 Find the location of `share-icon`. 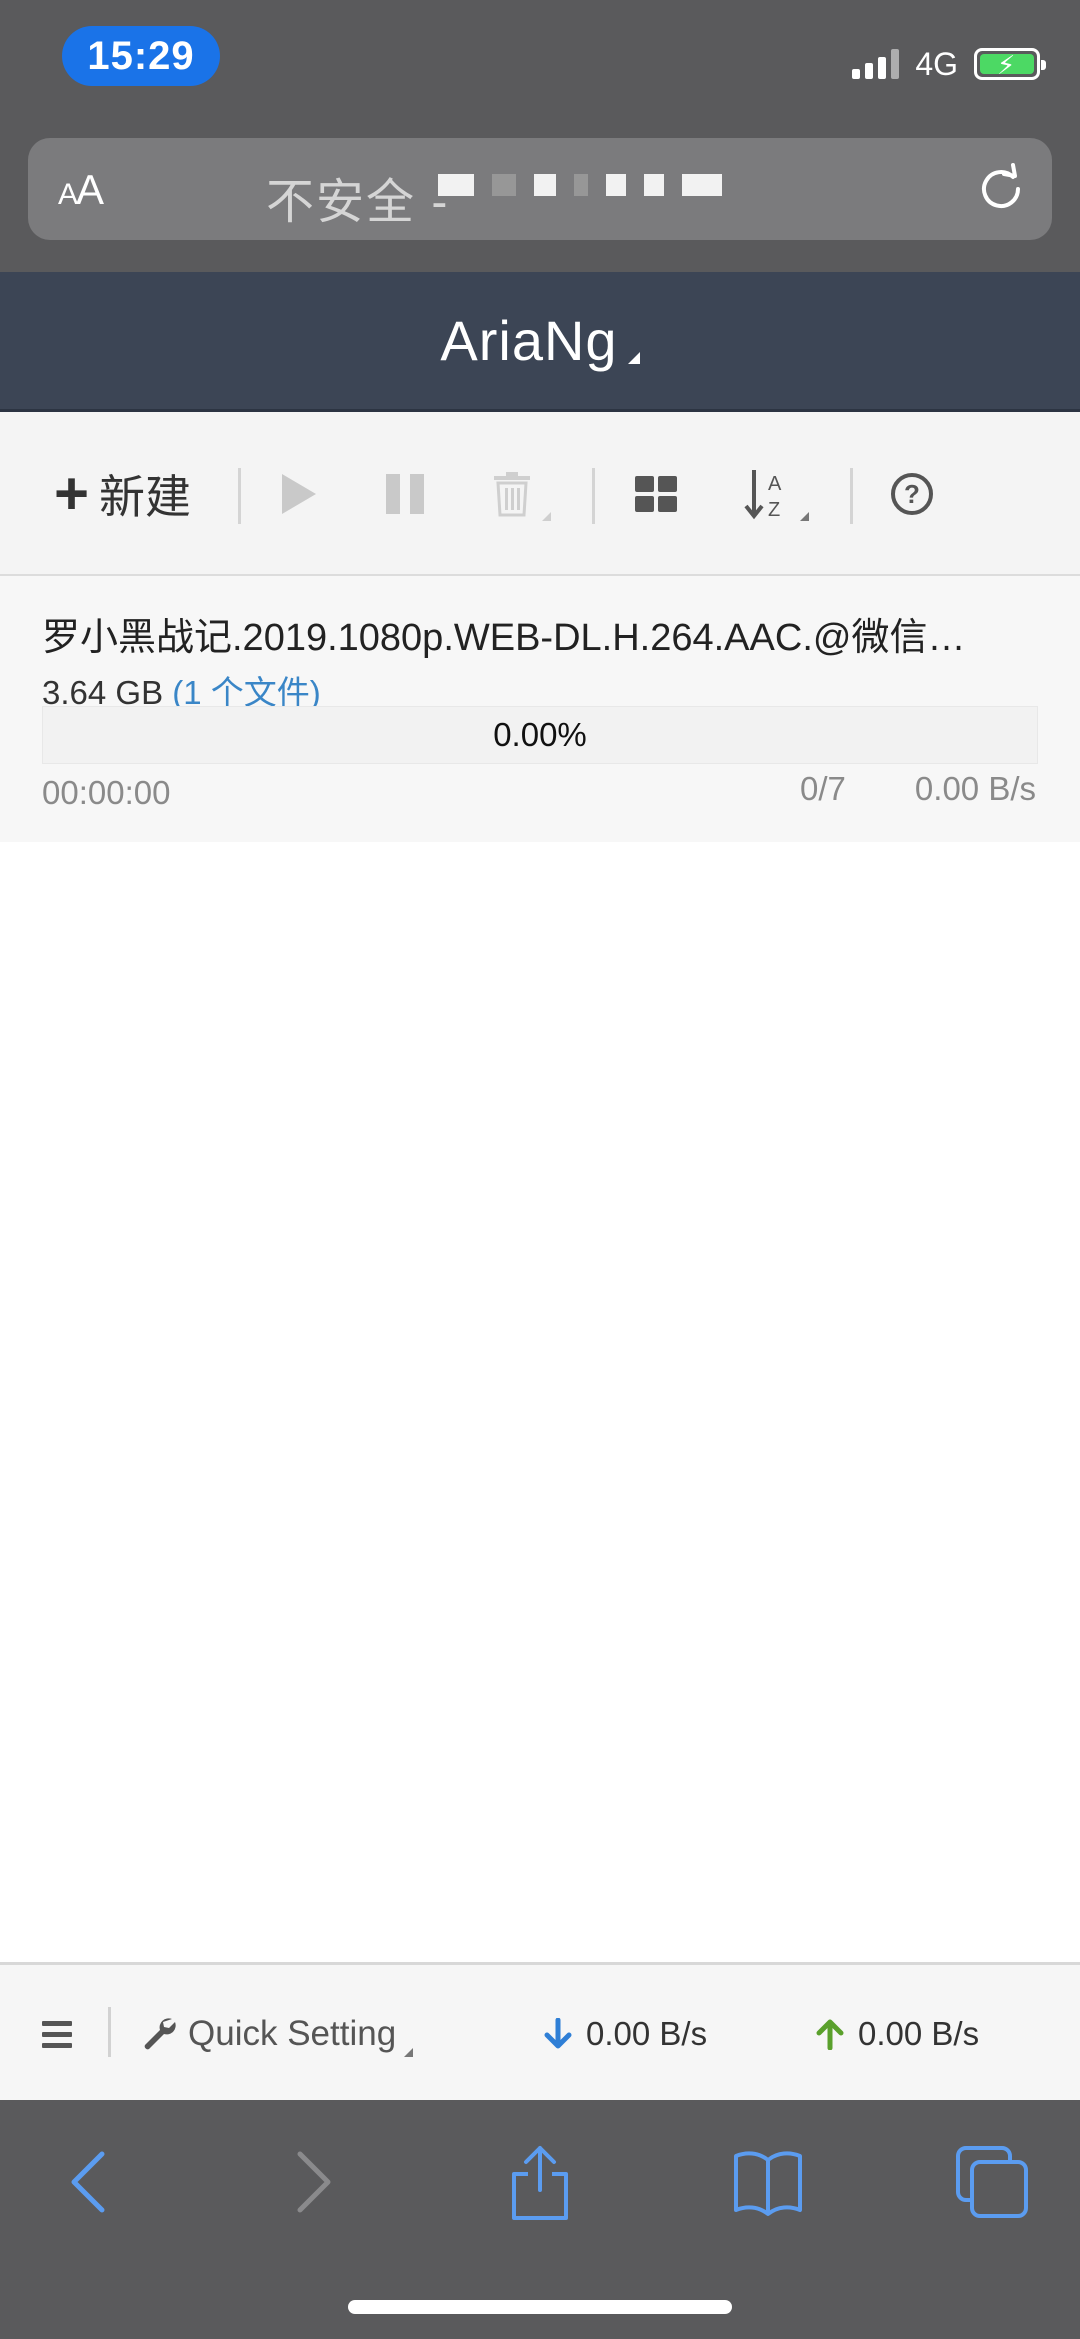

share-icon is located at coordinates (540, 2182).